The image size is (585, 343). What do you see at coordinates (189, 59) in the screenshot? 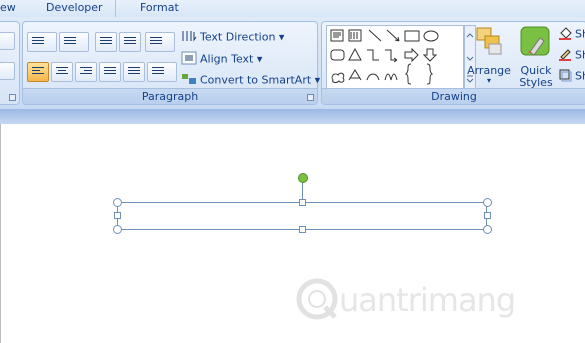
I see `align-text-icon` at bounding box center [189, 59].